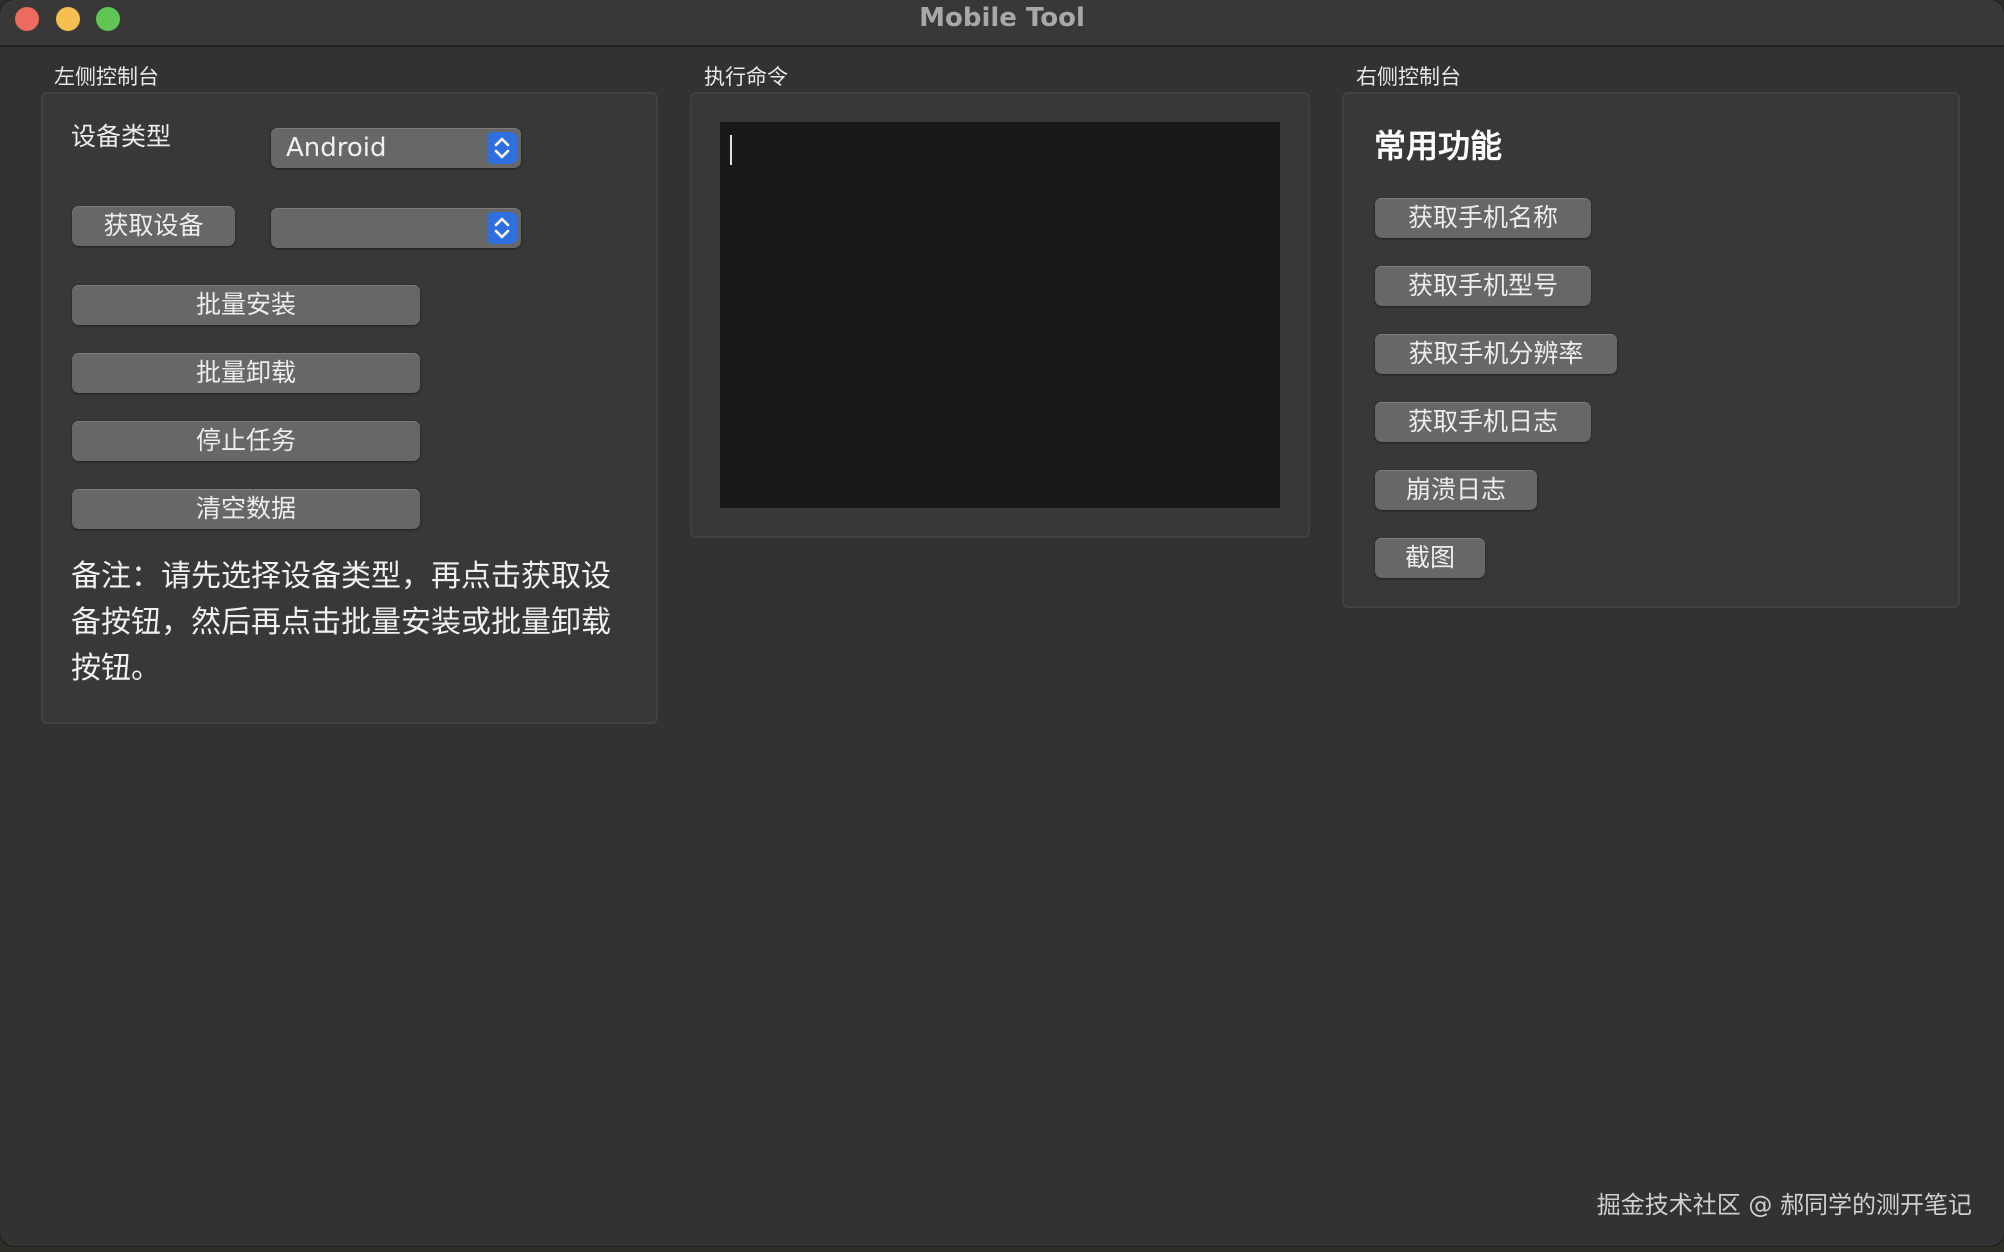 Image resolution: width=2004 pixels, height=1252 pixels. What do you see at coordinates (1430, 558) in the screenshot?
I see `screenshot-button: 截图` at bounding box center [1430, 558].